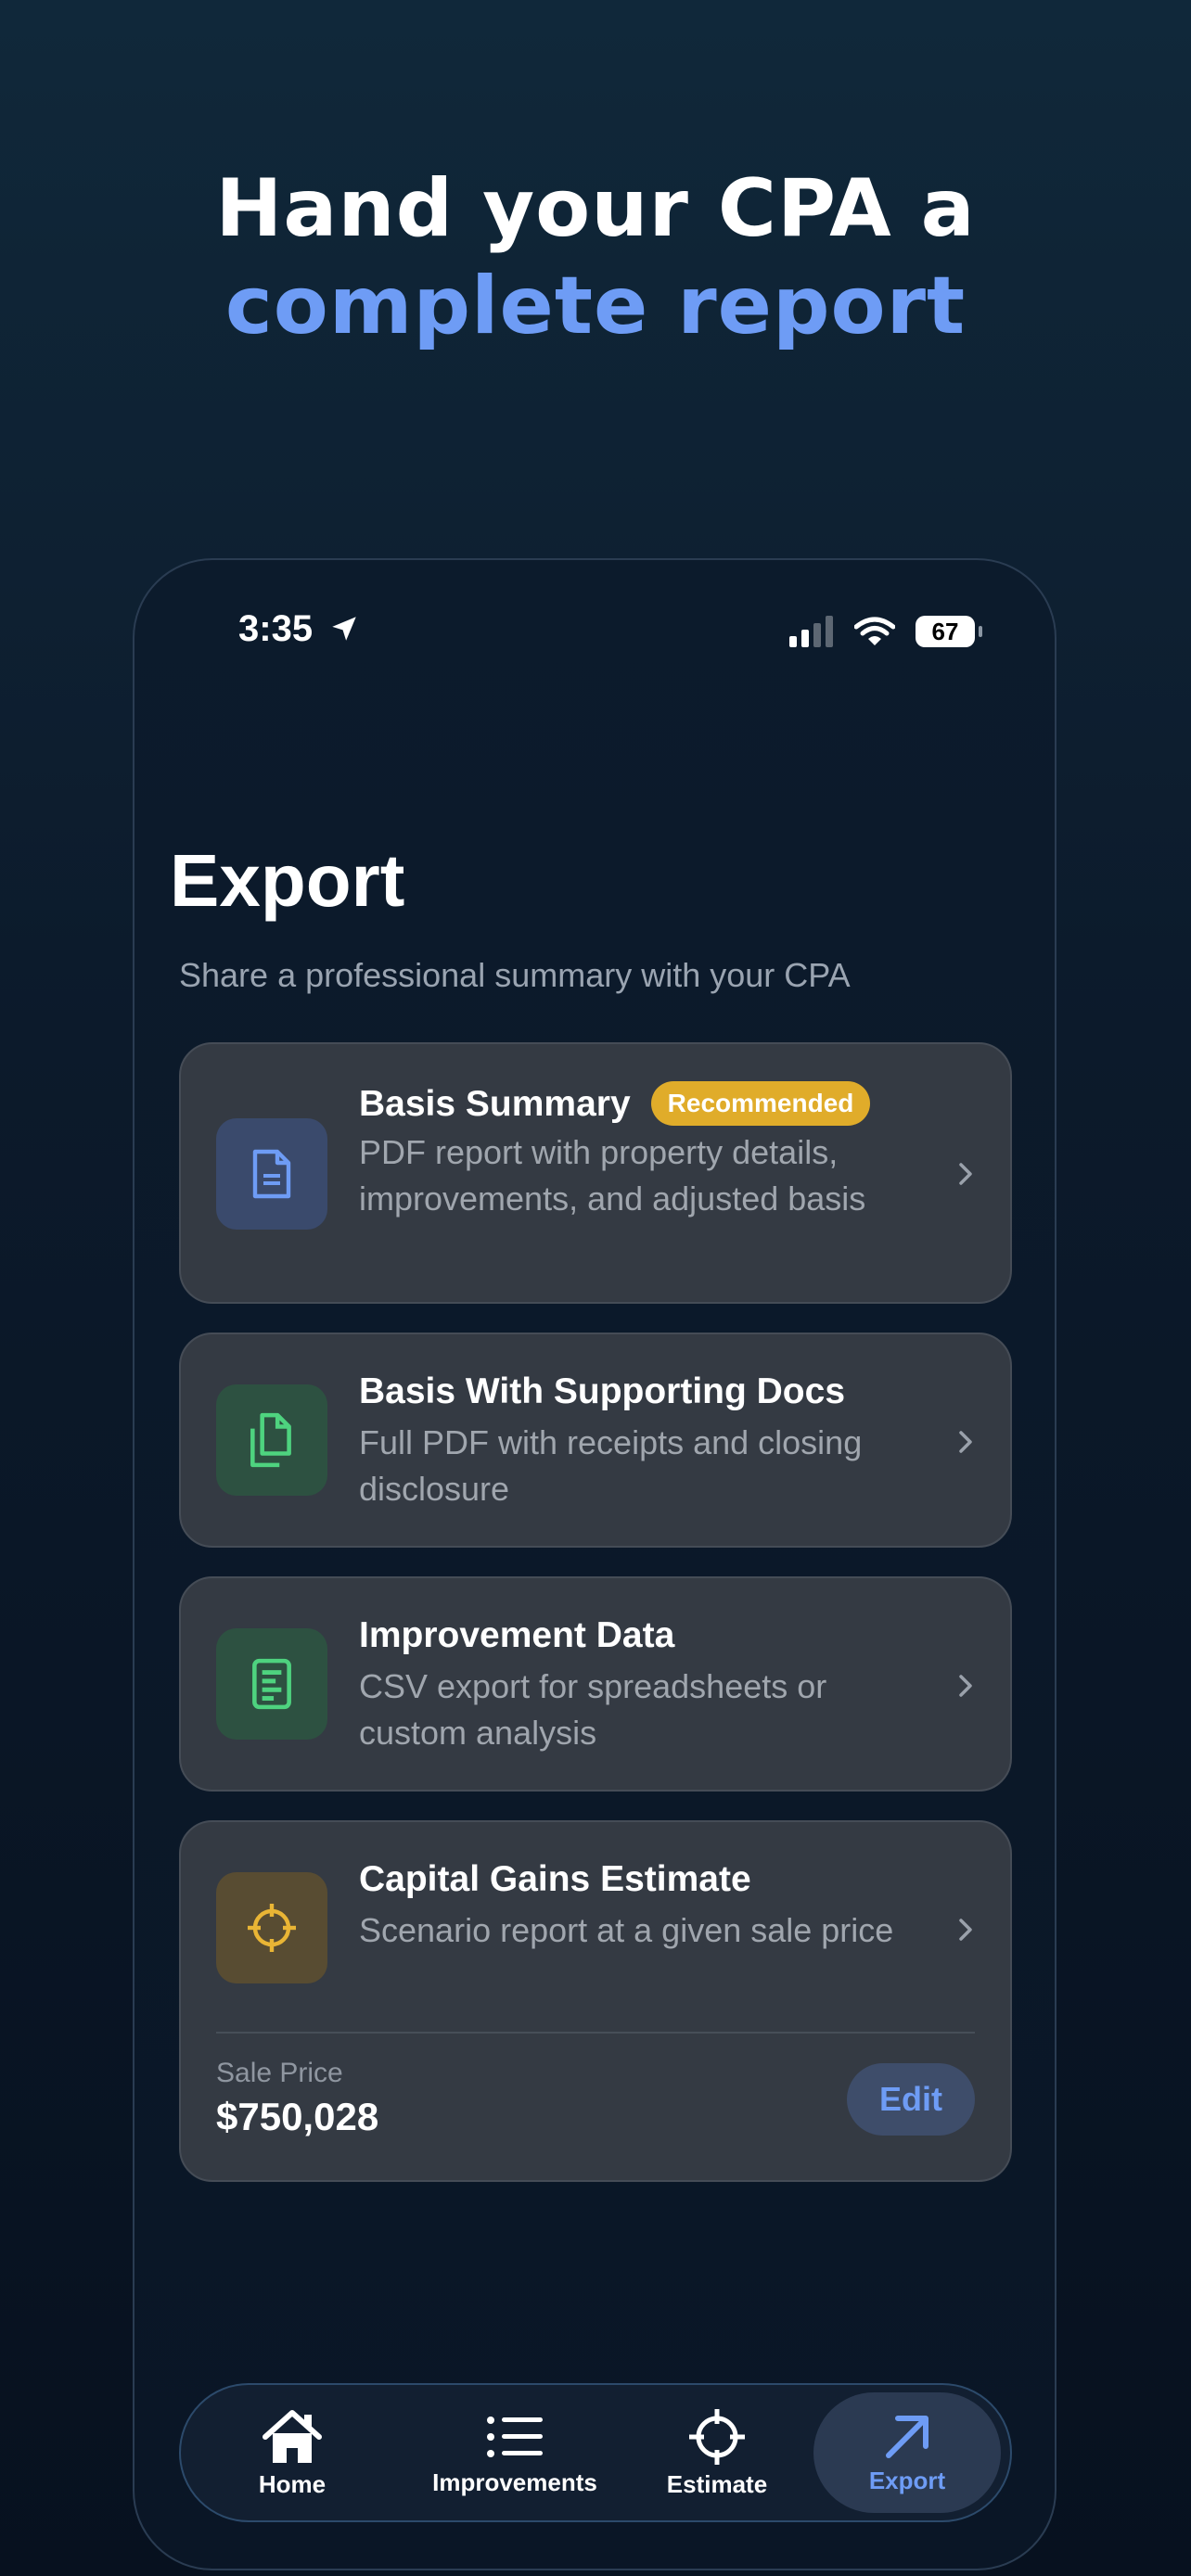 The image size is (1191, 2576). What do you see at coordinates (515, 2436) in the screenshot?
I see `list-icon` at bounding box center [515, 2436].